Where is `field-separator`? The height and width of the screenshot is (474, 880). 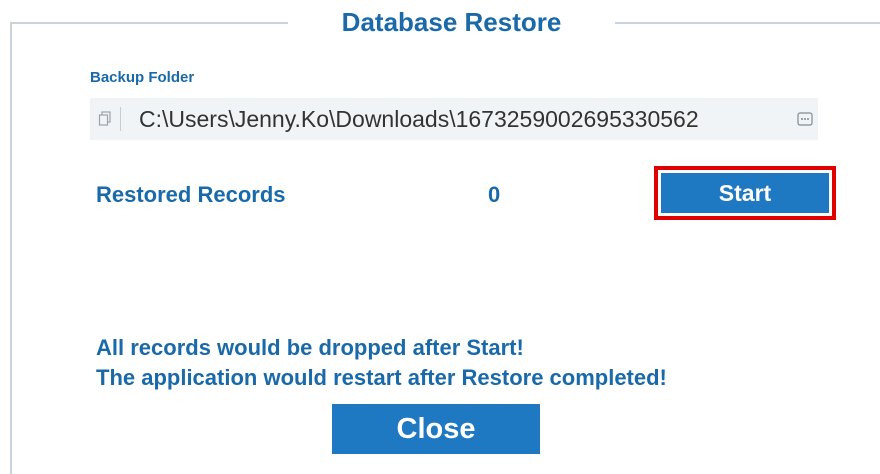 field-separator is located at coordinates (120, 119).